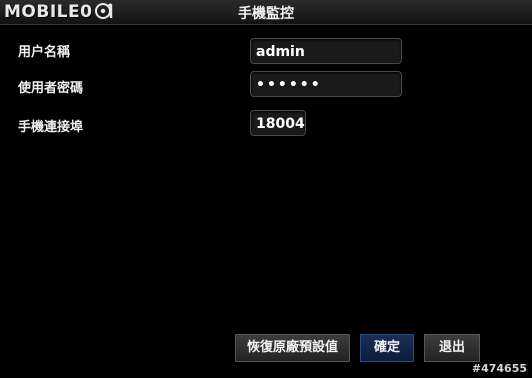 The image size is (532, 378). Describe the element at coordinates (499, 368) in the screenshot. I see `watermark-text: #474655` at that location.